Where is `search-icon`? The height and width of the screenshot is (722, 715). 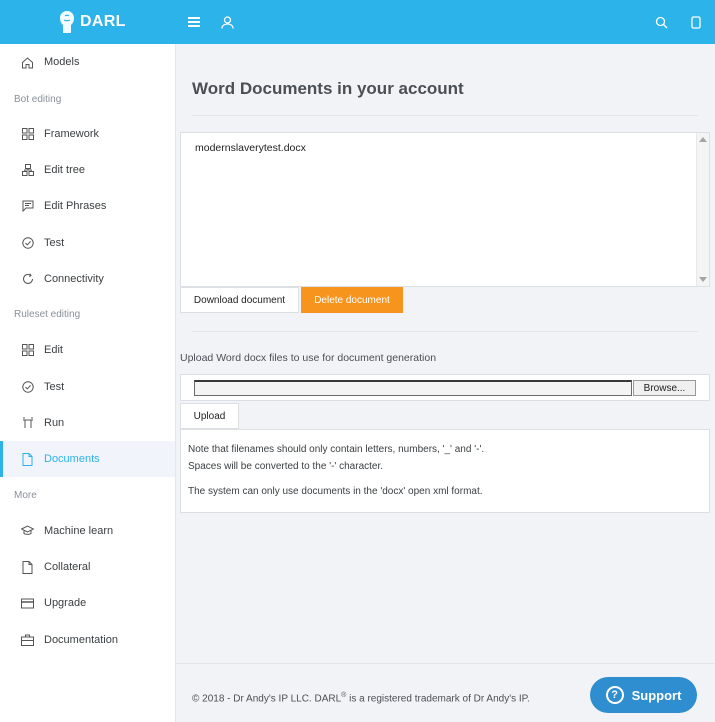
search-icon is located at coordinates (661, 22).